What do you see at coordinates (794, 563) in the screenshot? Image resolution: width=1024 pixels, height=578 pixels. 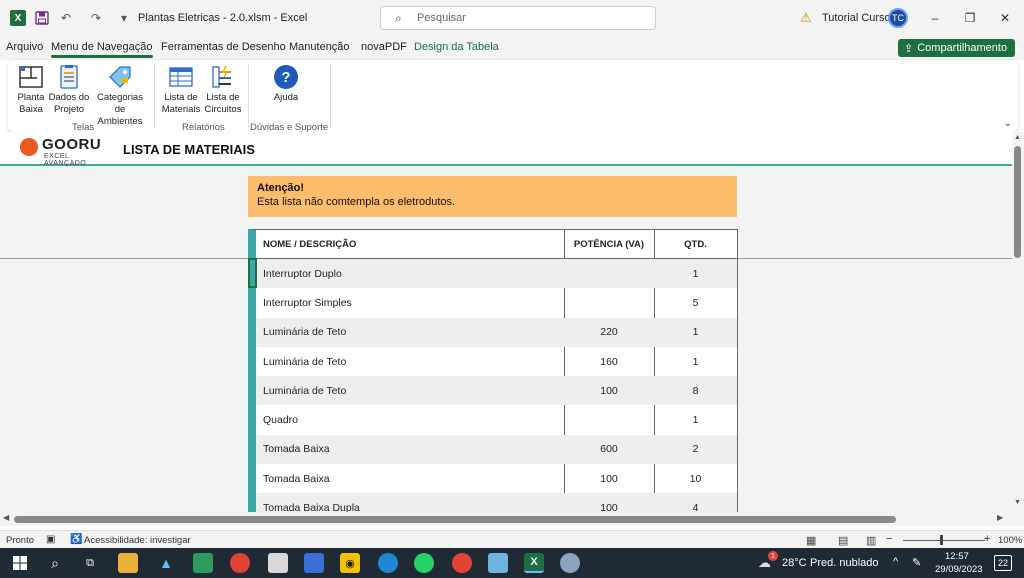 I see `weather-temperature: 28°C` at bounding box center [794, 563].